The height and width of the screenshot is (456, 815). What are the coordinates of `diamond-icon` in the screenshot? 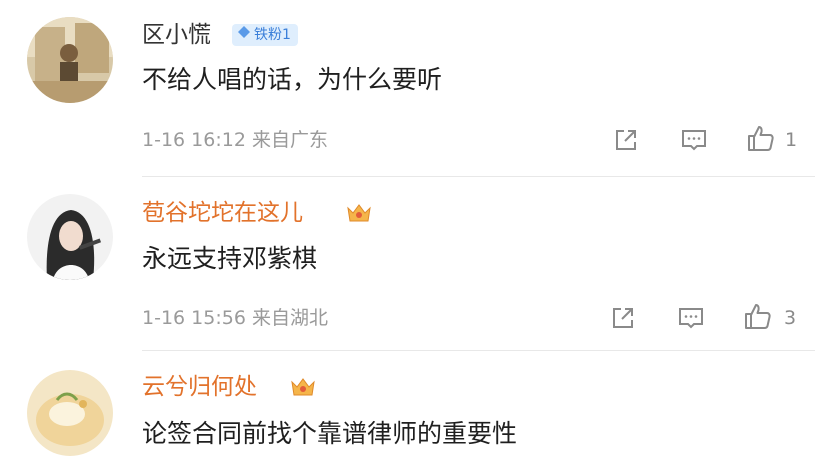 It's located at (244, 35).